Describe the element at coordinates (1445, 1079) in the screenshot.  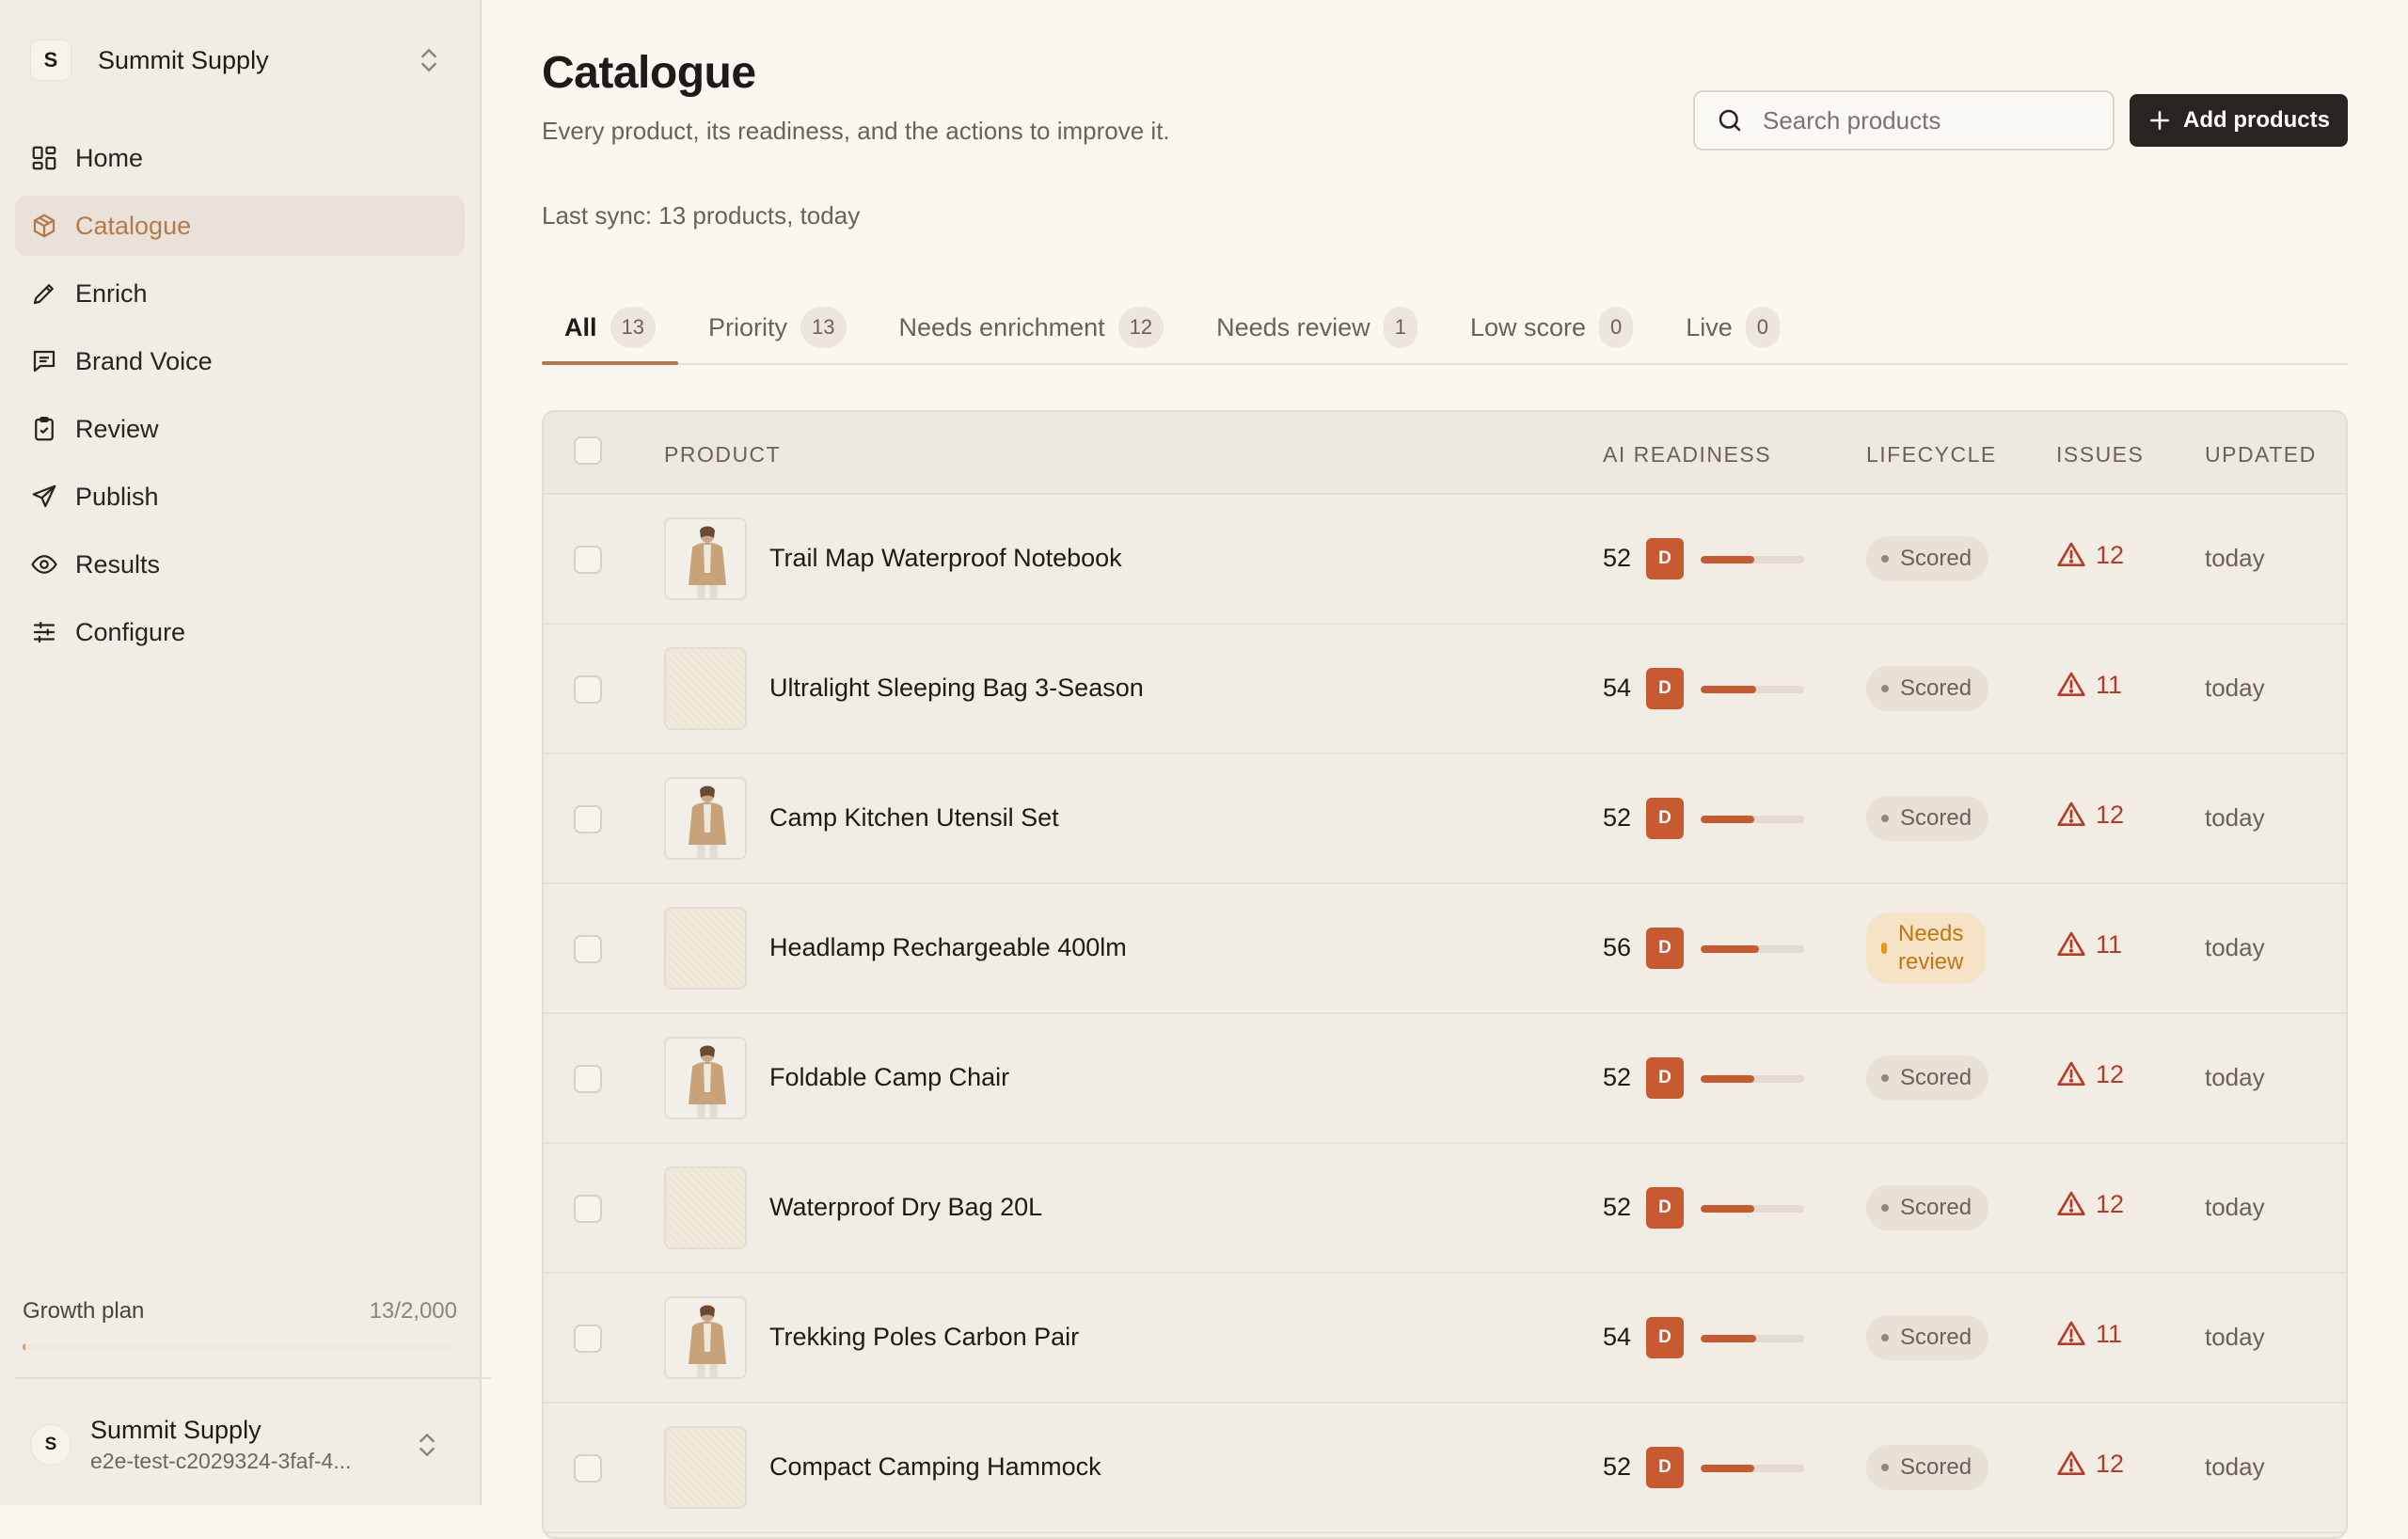
I see `table-row: Foldable Camp Chair 52 D Scored 12 today` at that location.